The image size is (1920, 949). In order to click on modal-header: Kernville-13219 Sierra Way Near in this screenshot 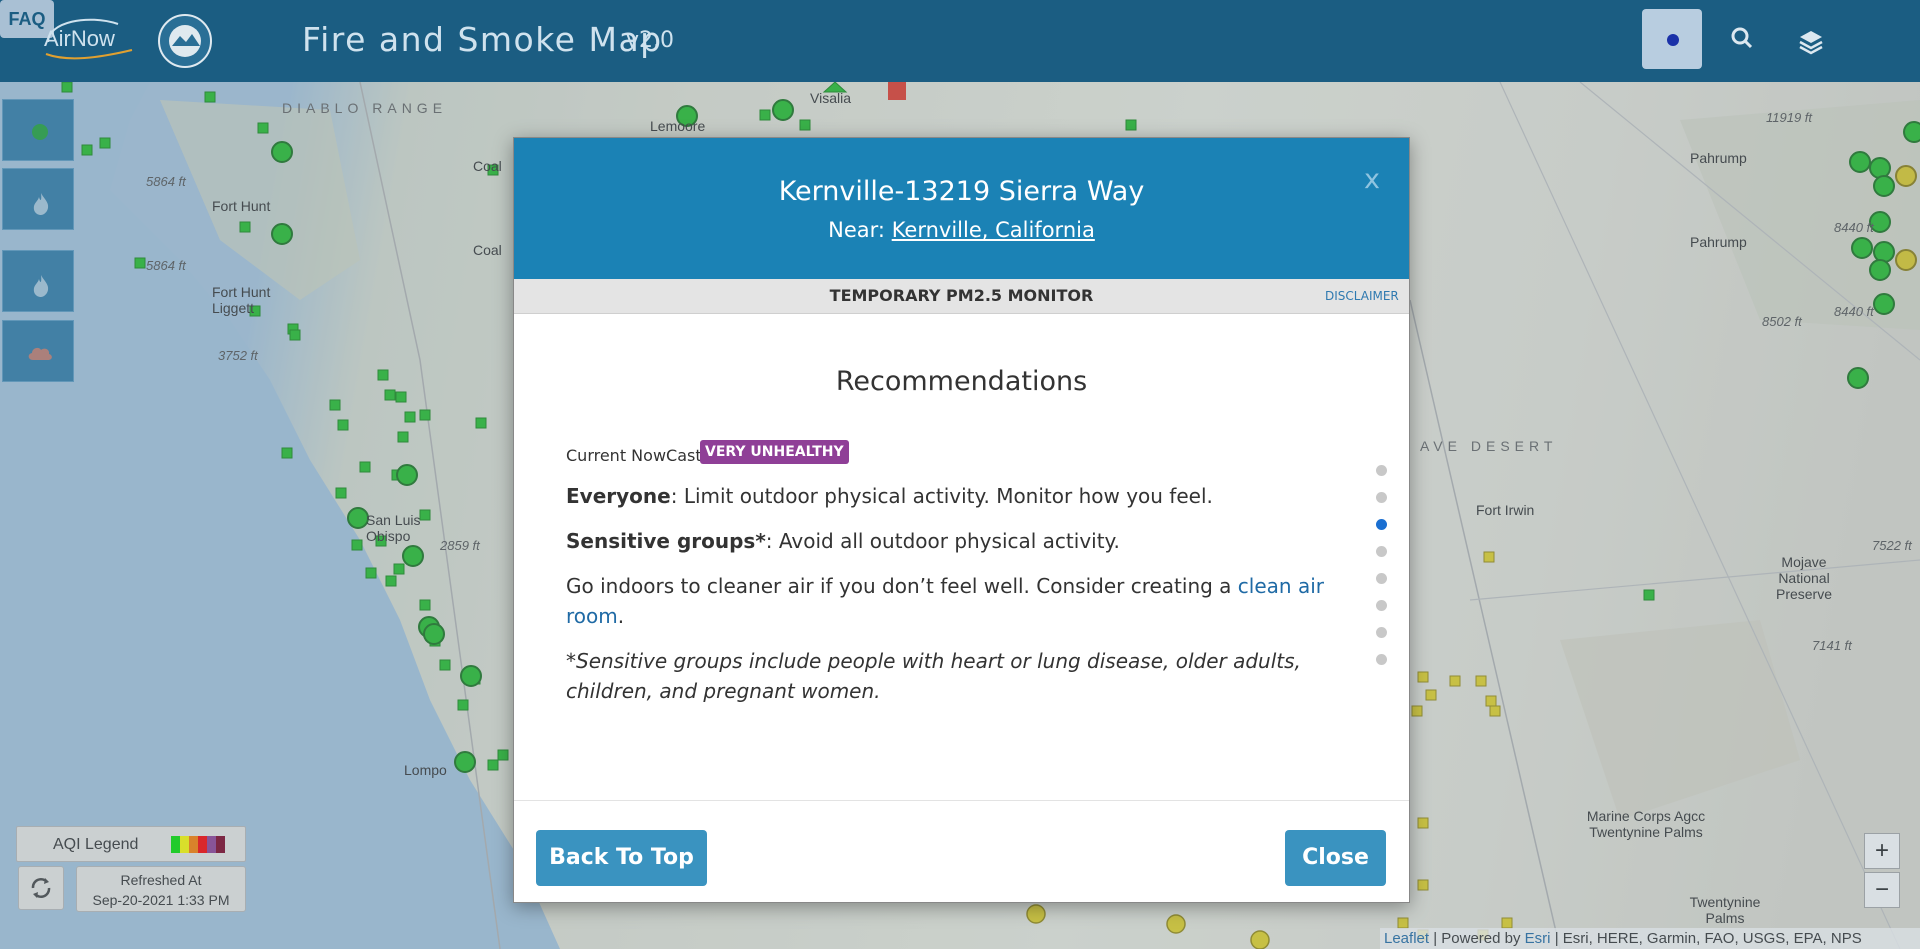, I will do `click(961, 208)`.